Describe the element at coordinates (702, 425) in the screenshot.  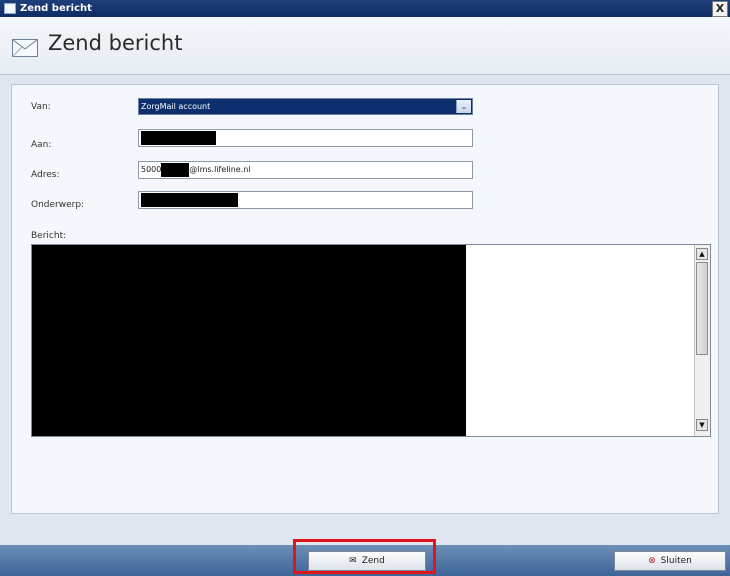
I see `scroll-down-button: ▼` at that location.